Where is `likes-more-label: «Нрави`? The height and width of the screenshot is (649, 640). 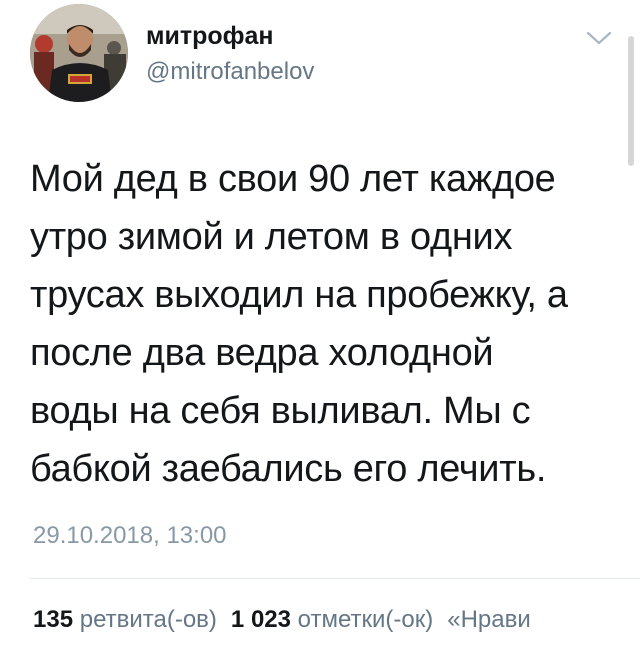 likes-more-label: «Нрави is located at coordinates (489, 619).